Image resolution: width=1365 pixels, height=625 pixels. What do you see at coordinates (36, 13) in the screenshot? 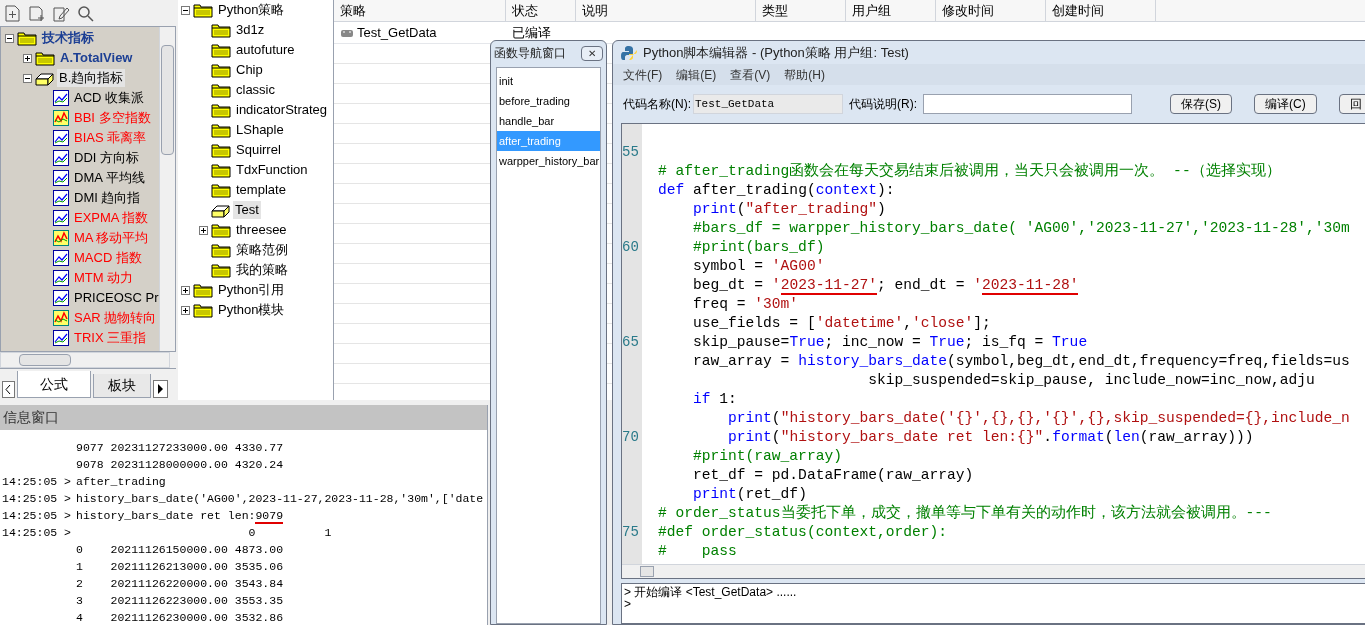
I see `add-file-icon` at bounding box center [36, 13].